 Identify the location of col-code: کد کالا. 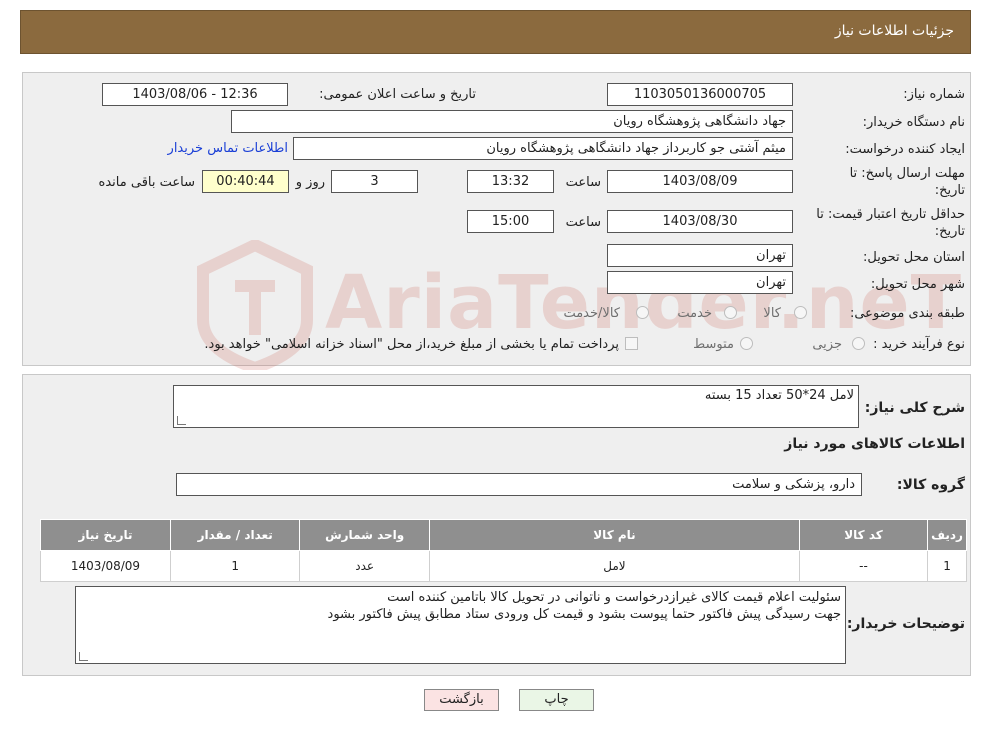
(863, 535).